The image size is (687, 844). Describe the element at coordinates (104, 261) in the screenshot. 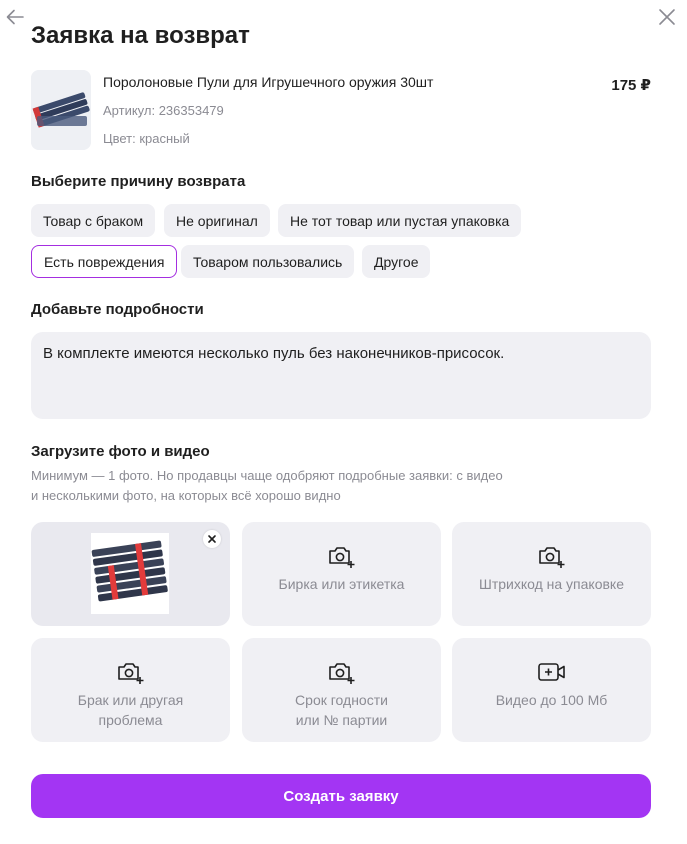

I see `reason-chip-damaged: Есть повреждения` at that location.